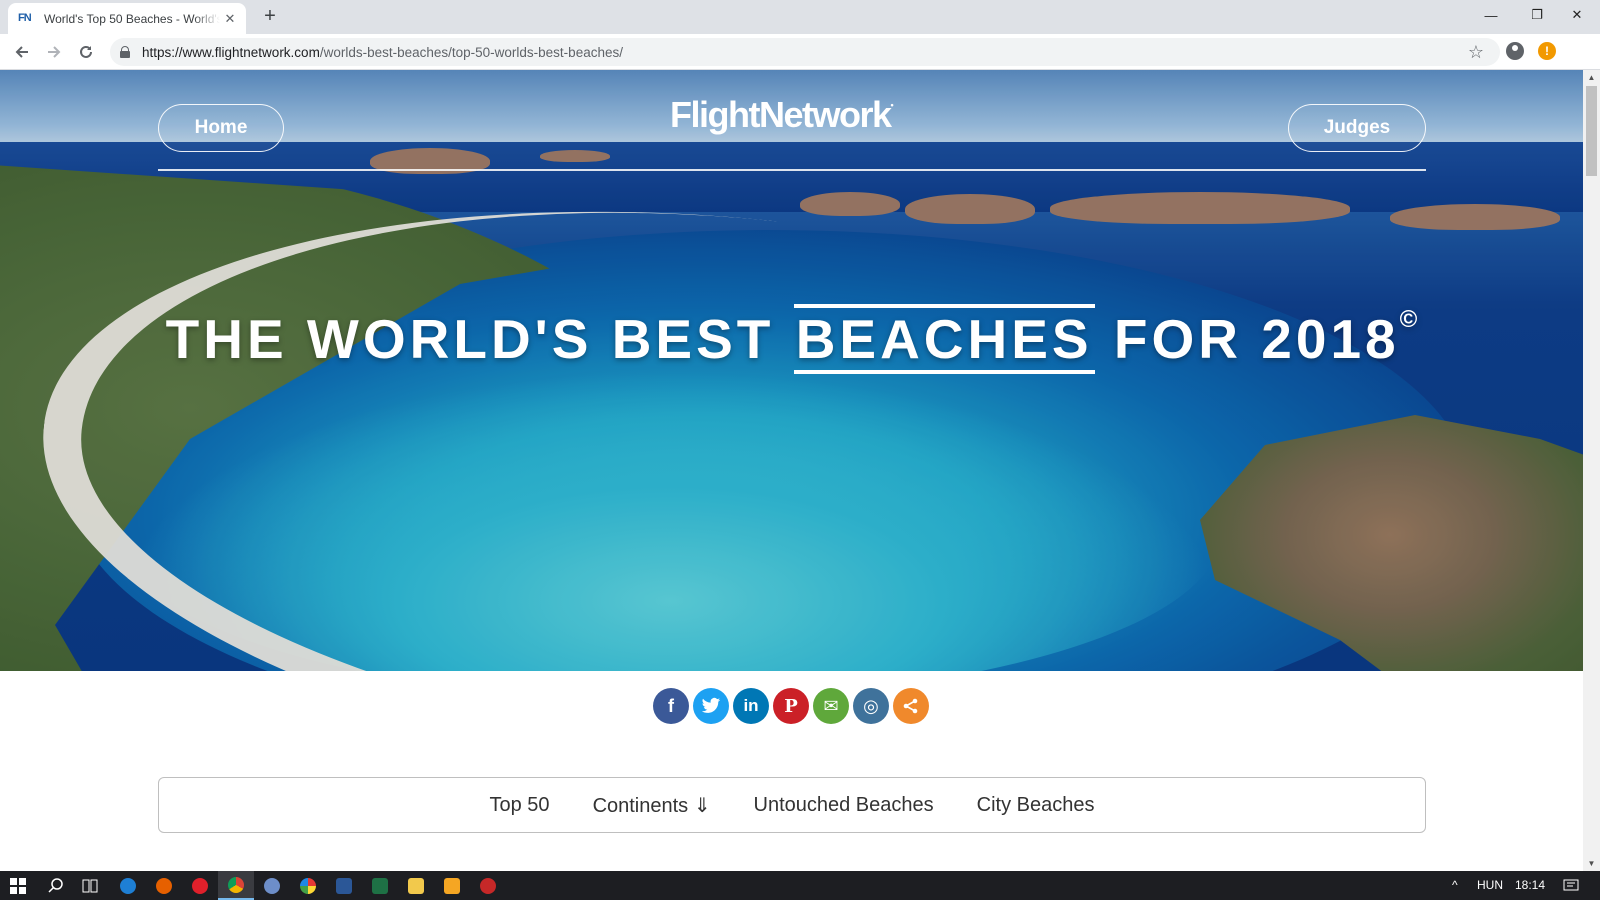  I want to click on explorer-icon, so click(416, 885).